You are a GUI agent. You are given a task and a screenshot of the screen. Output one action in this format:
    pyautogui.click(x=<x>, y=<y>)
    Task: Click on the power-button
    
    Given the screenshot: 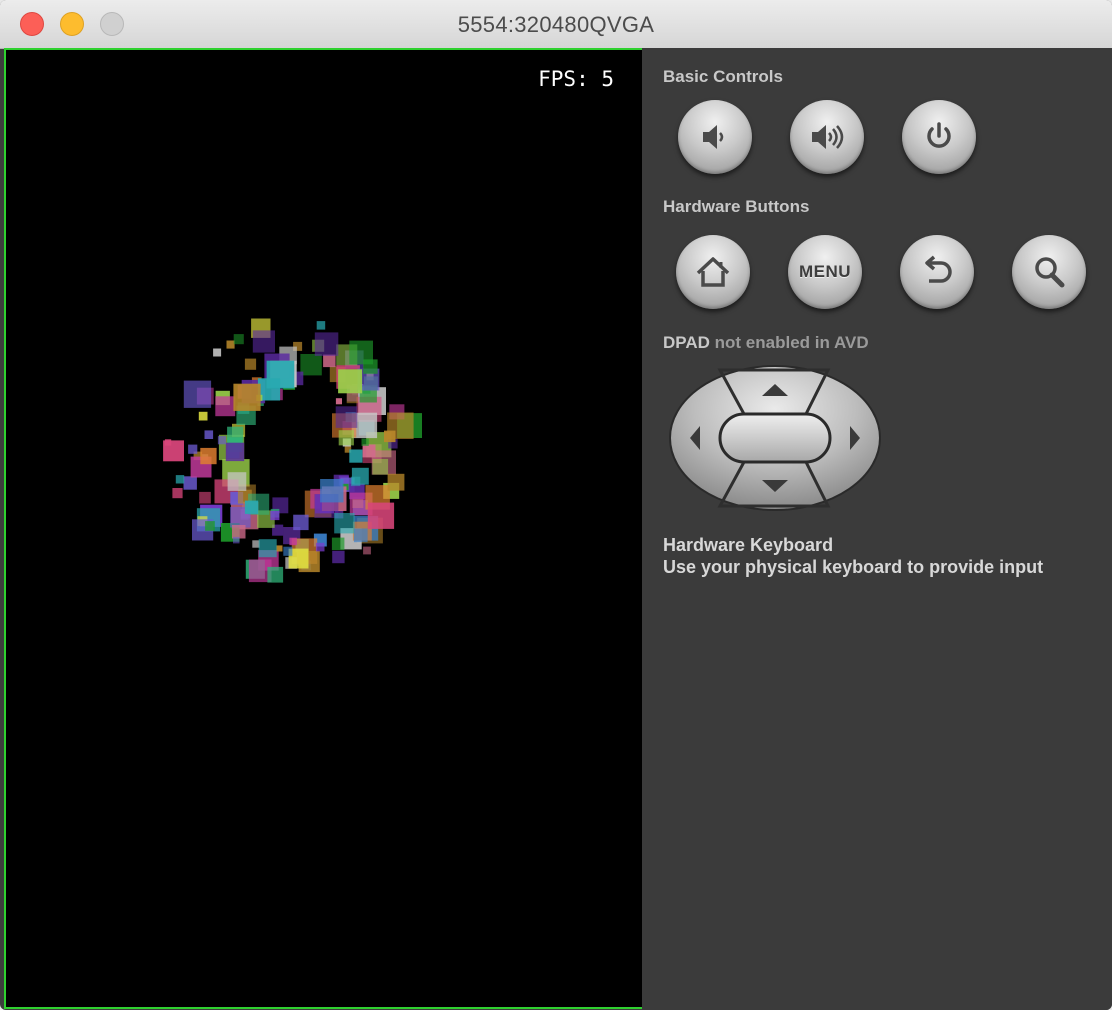 What is the action you would take?
    pyautogui.click(x=939, y=137)
    